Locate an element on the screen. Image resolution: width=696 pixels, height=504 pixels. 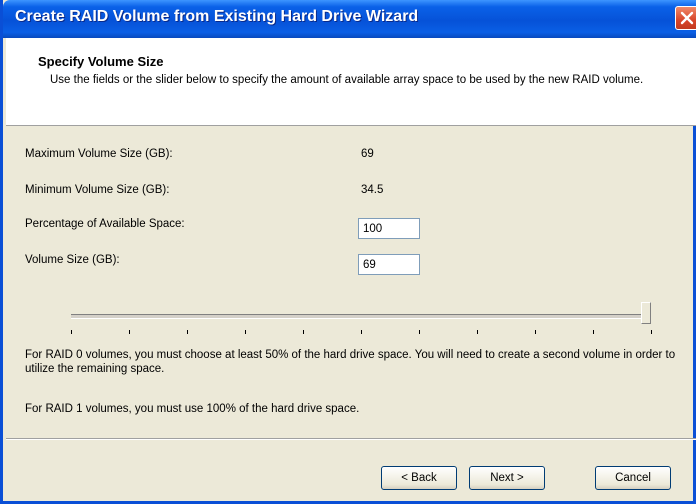
page-title: Specify Volume Size is located at coordinates (101, 61).